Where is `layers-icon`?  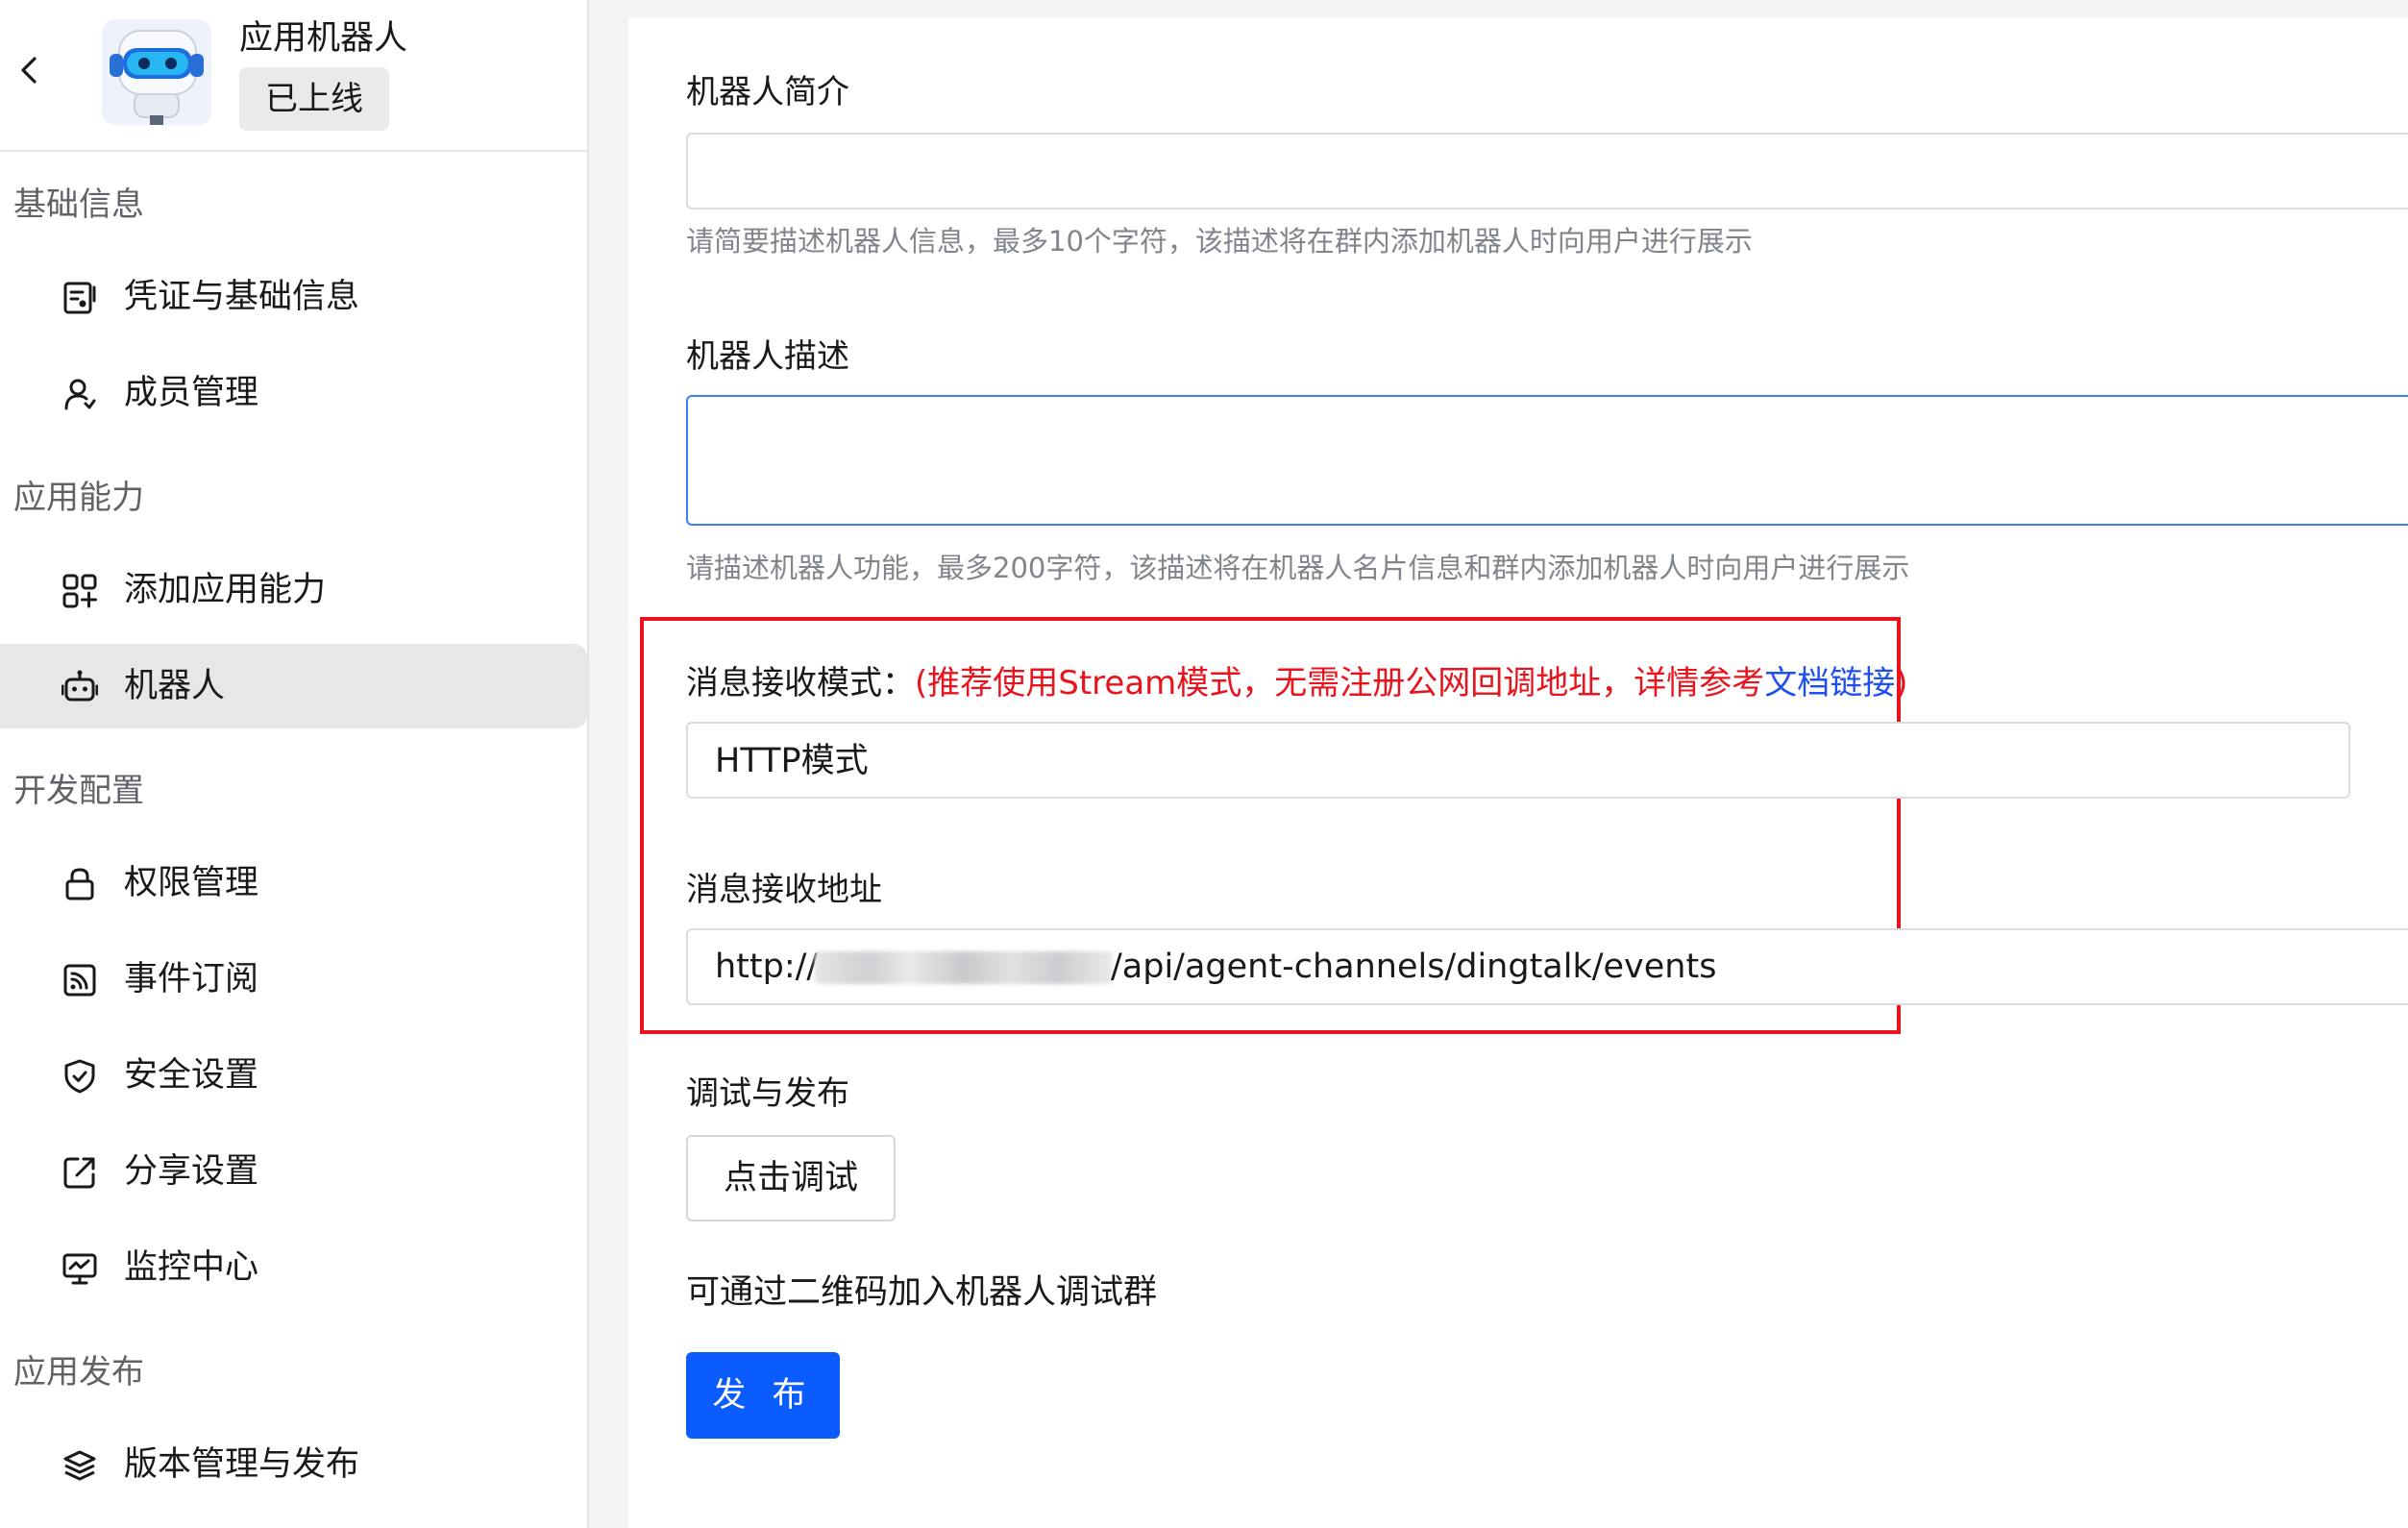 layers-icon is located at coordinates (79, 1465).